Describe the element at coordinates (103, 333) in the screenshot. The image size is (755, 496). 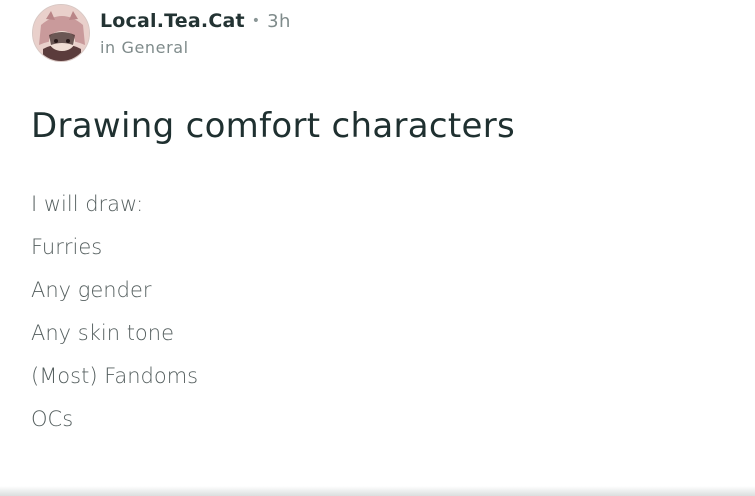
I see `post-body-line: Any skin tone` at that location.